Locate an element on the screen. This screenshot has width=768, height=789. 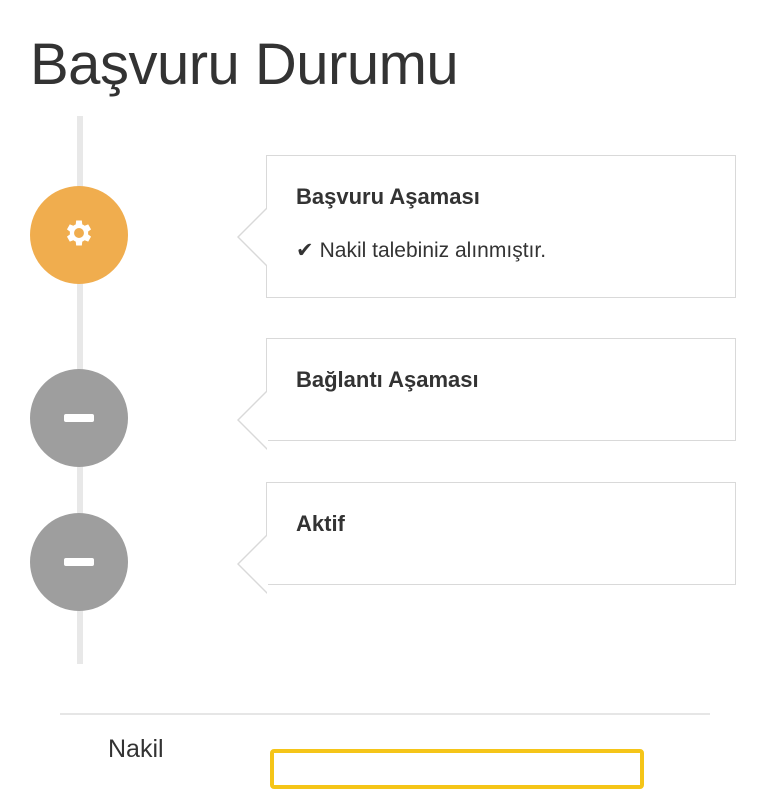
step-3-status-circle is located at coordinates (79, 562).